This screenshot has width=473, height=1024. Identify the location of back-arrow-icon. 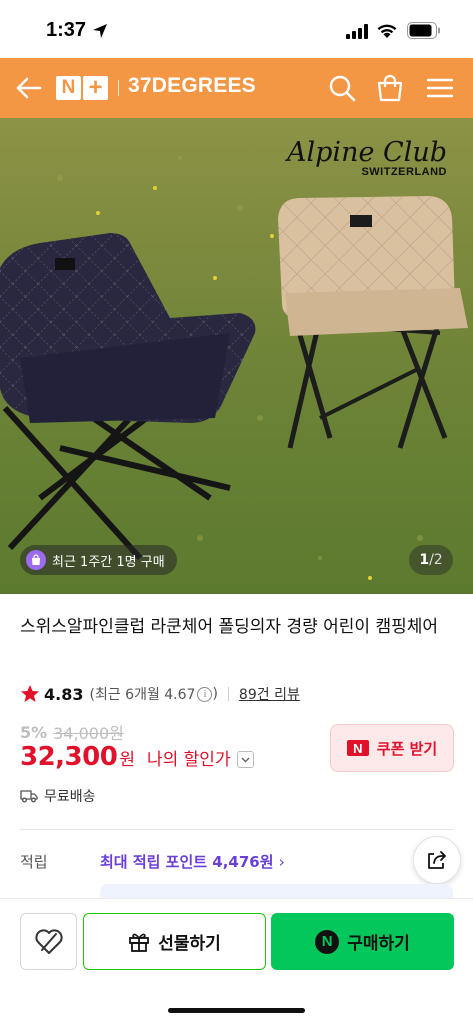
(29, 88).